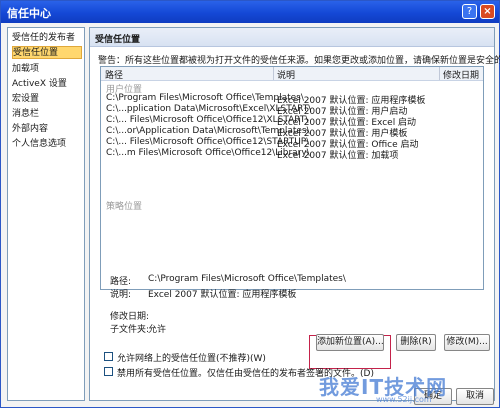  What do you see at coordinates (118, 40) in the screenshot?
I see `panel-title: 受信任位置` at bounding box center [118, 40].